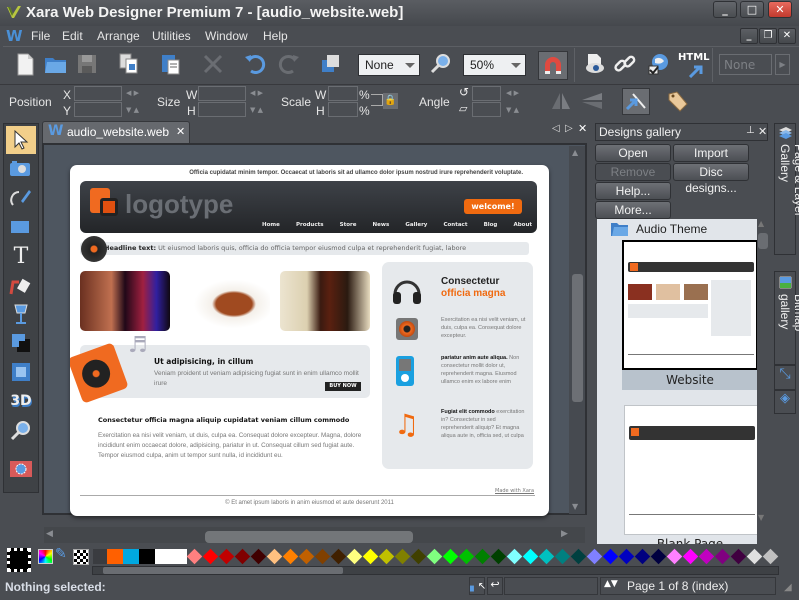  Describe the element at coordinates (19, 560) in the screenshot. I see `current-color-swatch` at that location.